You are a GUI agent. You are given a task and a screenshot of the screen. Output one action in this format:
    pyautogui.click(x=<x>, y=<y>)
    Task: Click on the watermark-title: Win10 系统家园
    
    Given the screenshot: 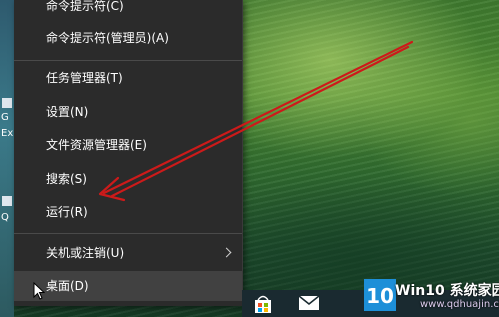 What is the action you would take?
    pyautogui.click(x=447, y=291)
    